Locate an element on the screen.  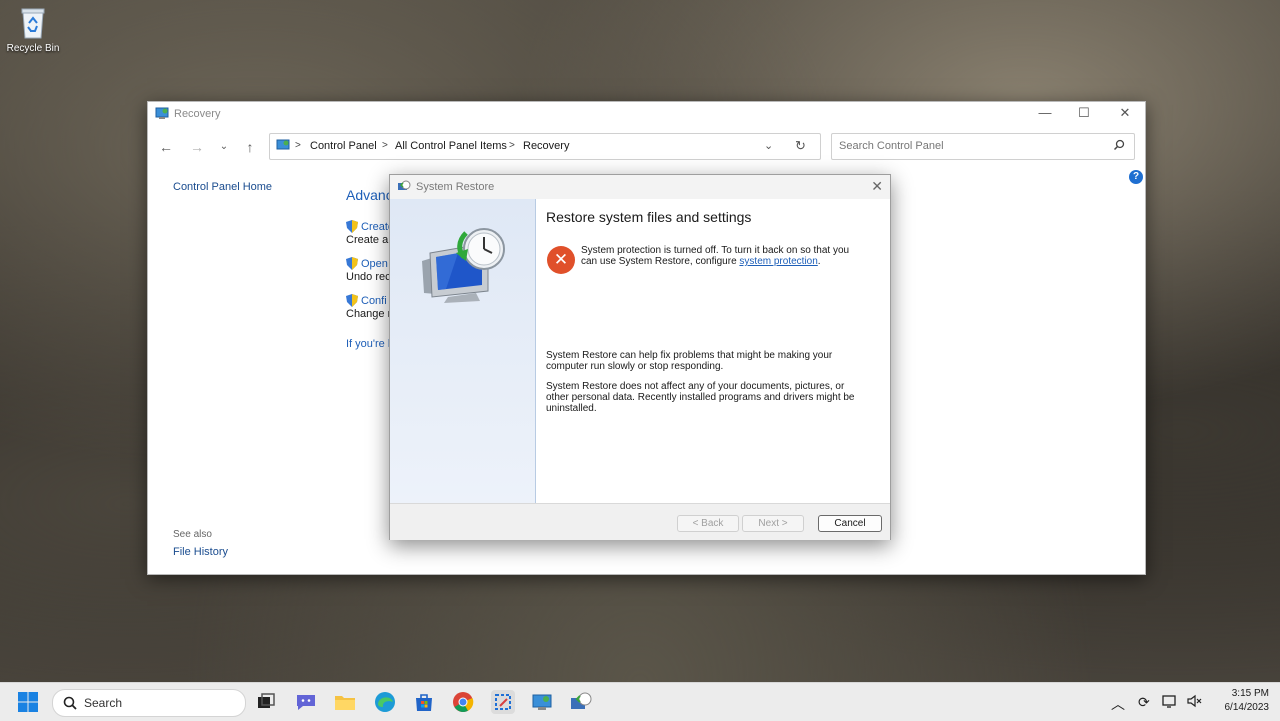
sync-status-icon: ⟳ is located at coordinates (1144, 702).